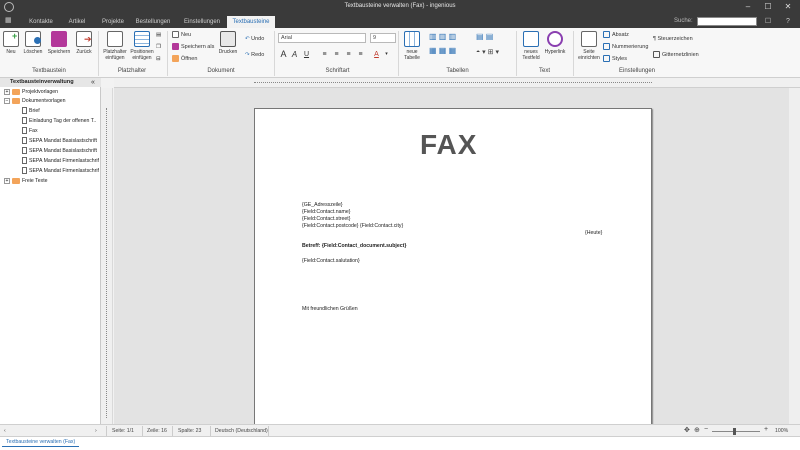 This screenshot has width=800, height=450. I want to click on group-label-einstellungen: Einstellungen, so click(637, 71).